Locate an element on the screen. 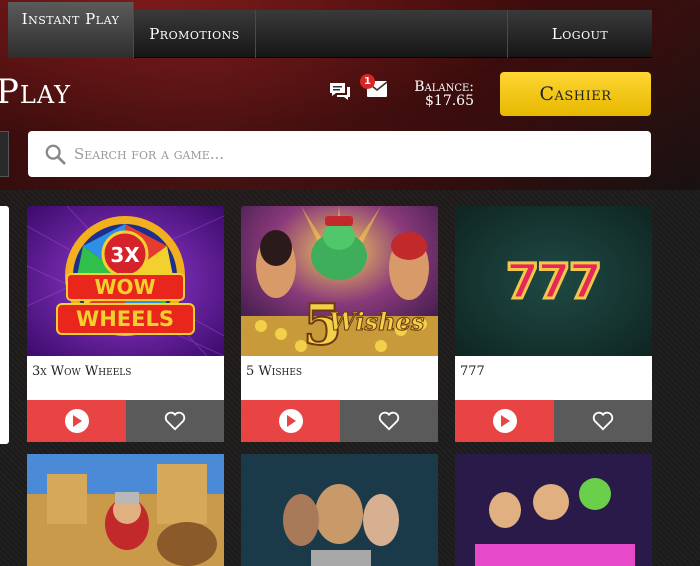 This screenshot has height=566, width=700. balance-label: Balance: is located at coordinates (444, 87).